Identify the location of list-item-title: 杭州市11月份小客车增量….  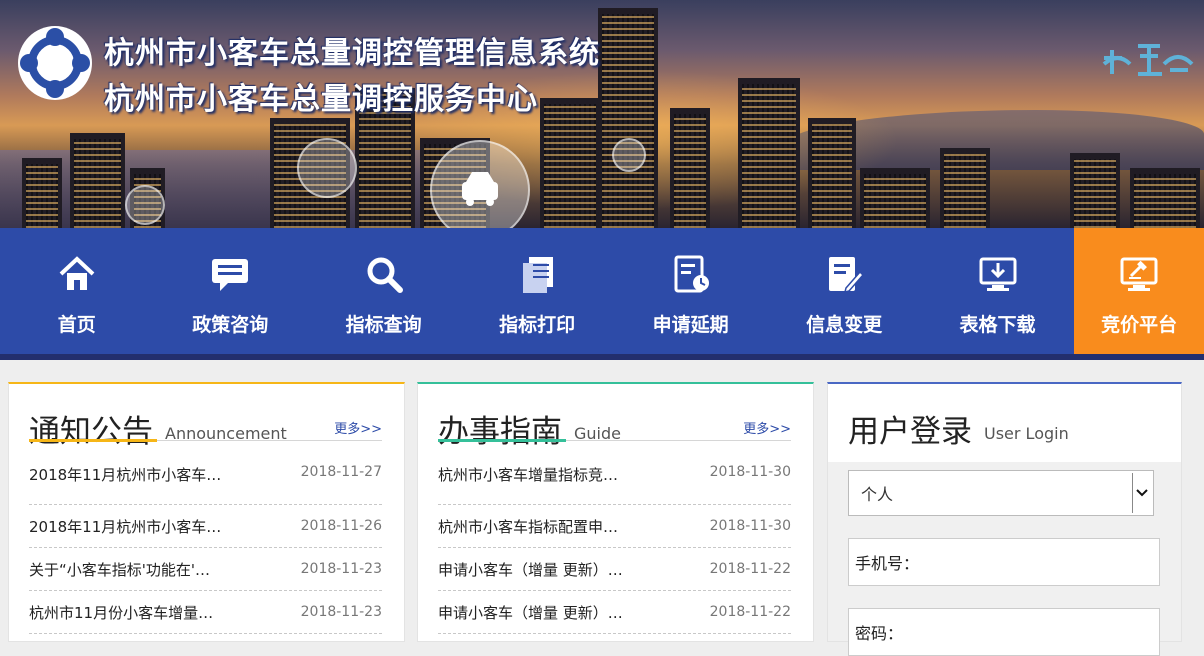
(121, 612).